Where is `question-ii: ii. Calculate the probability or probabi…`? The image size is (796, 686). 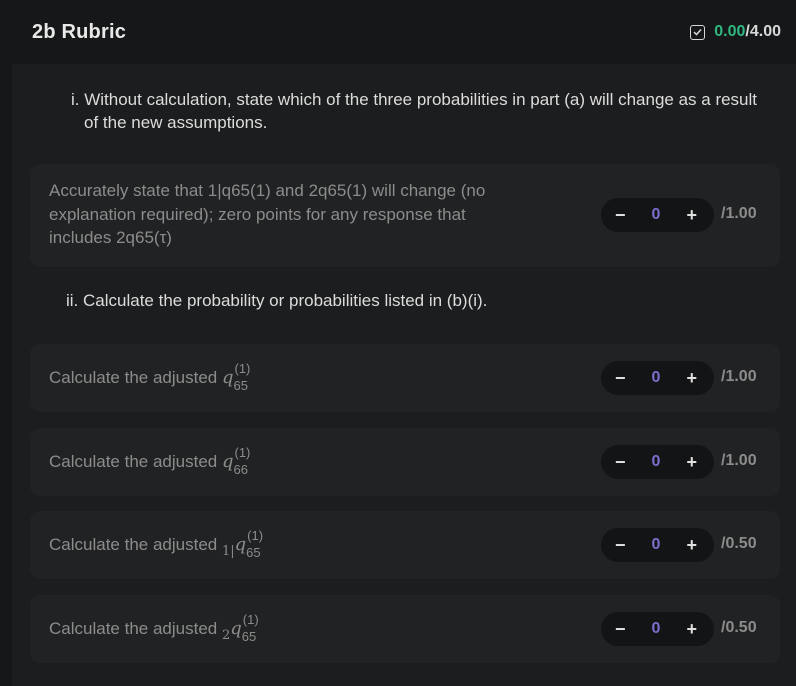 question-ii: ii. Calculate the probability or probabi… is located at coordinates (277, 300).